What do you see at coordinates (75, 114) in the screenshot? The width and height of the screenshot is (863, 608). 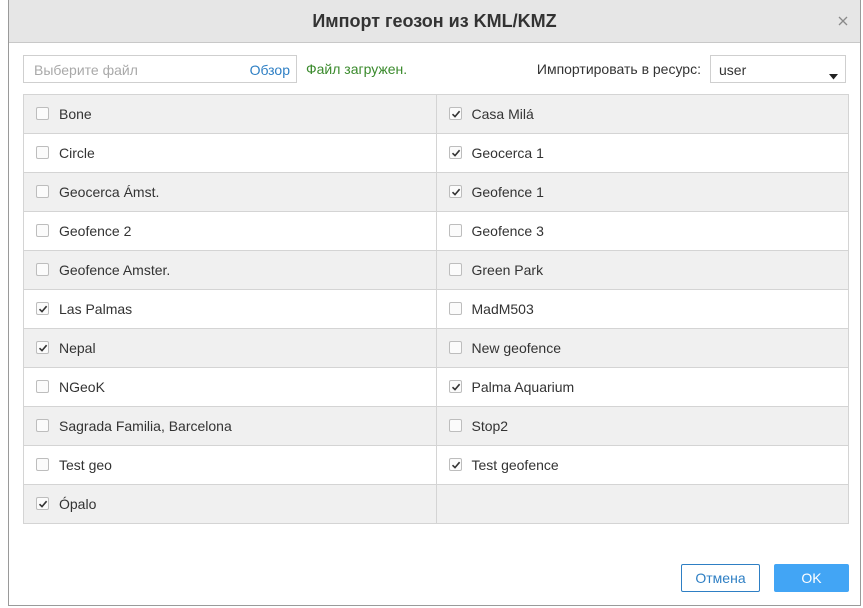 I see `geofence-label: Bone` at bounding box center [75, 114].